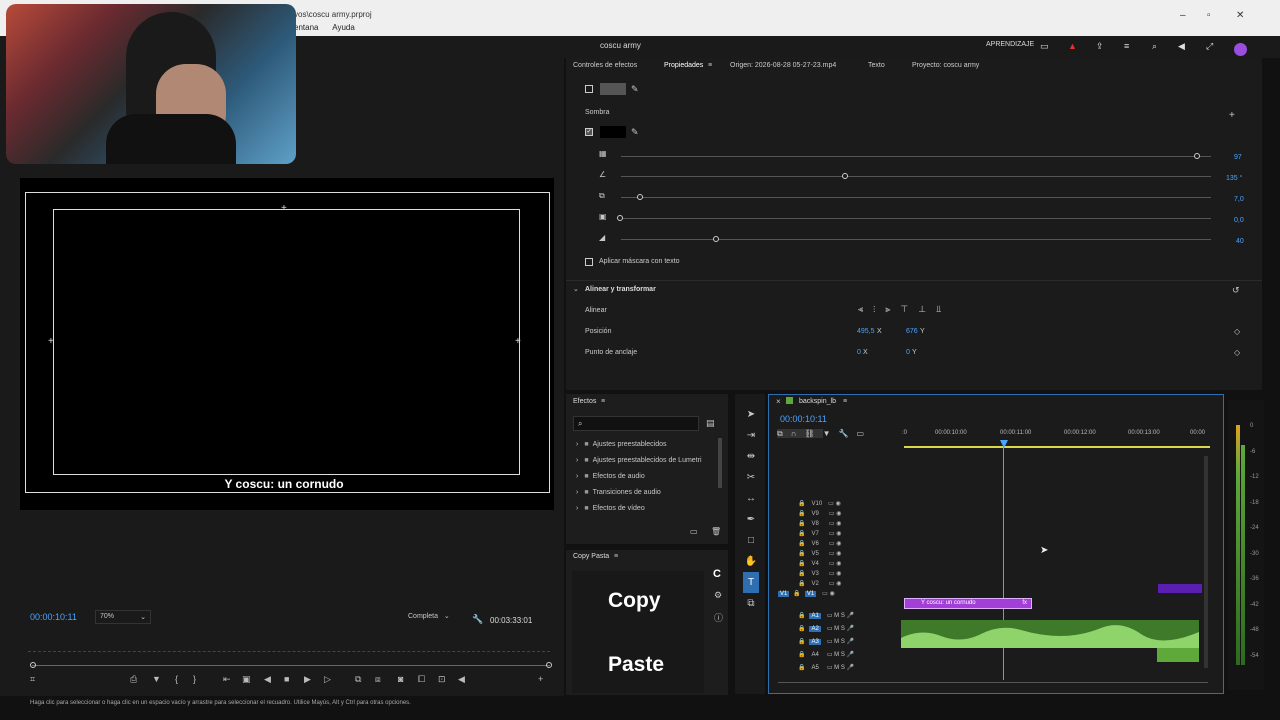 The image size is (1280, 720). I want to click on tab-effect-controls: Controles de efectos, so click(605, 65).